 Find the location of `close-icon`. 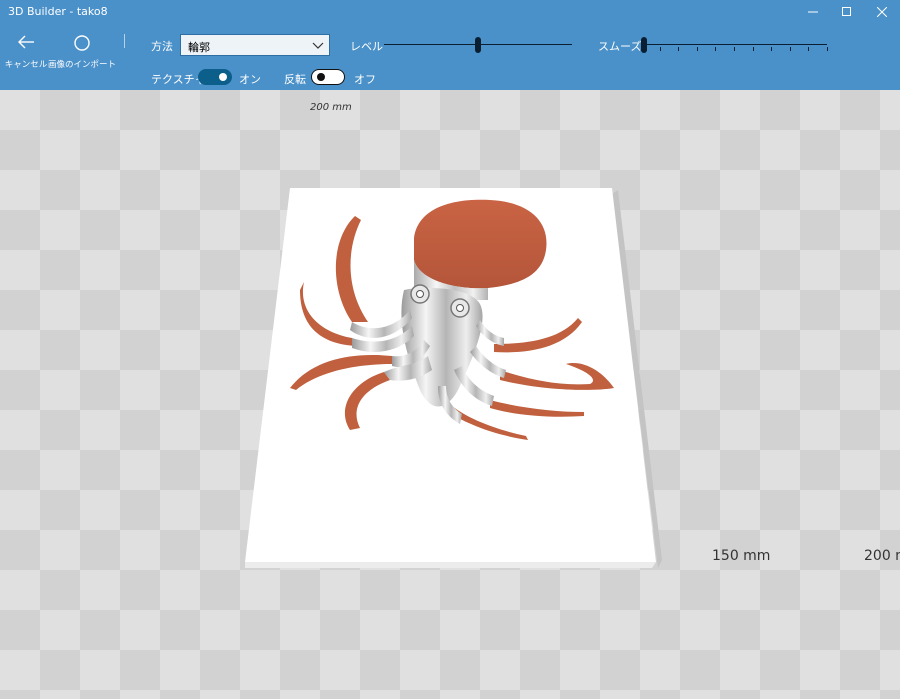

close-icon is located at coordinates (882, 12).